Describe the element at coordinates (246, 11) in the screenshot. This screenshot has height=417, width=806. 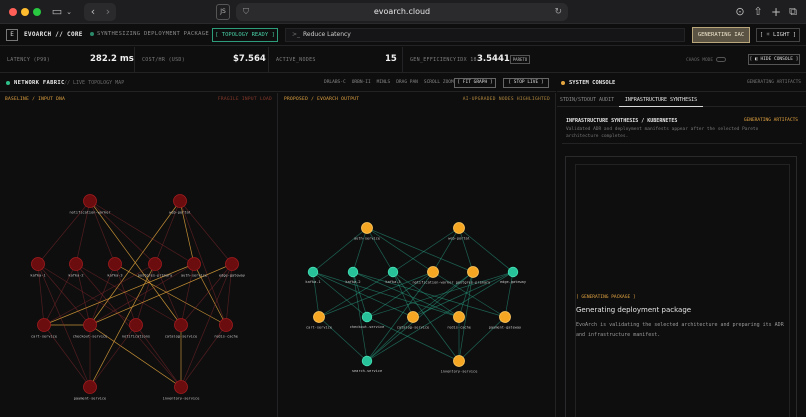
I see `shield-icon: ⛉` at that location.